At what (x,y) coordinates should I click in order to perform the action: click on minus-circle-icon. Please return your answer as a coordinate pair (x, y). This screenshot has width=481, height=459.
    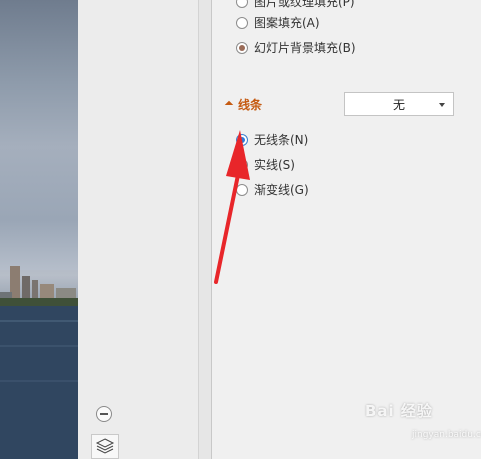
    Looking at the image, I should click on (104, 414).